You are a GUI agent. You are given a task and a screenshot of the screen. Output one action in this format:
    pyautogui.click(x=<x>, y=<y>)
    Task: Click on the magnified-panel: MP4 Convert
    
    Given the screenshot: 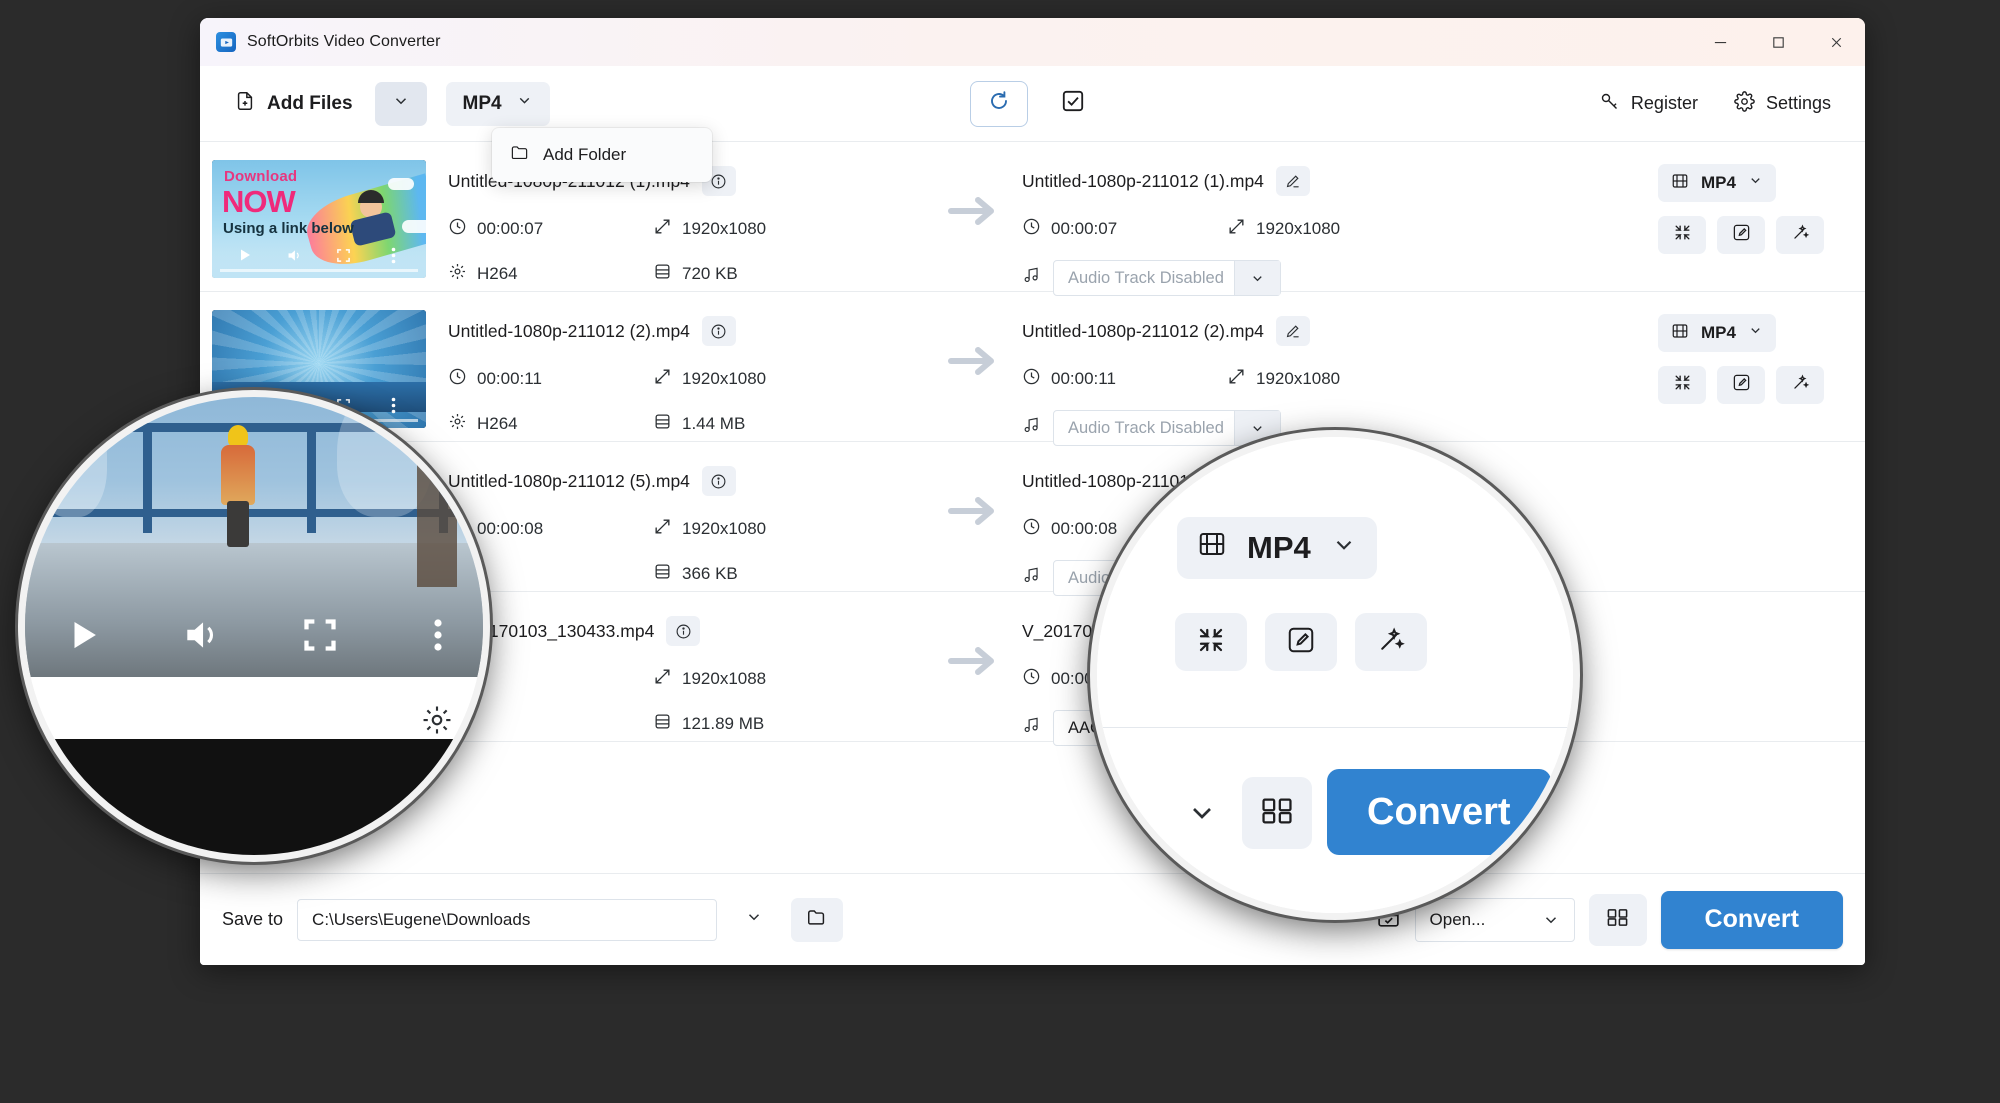 What is the action you would take?
    pyautogui.click(x=1335, y=675)
    